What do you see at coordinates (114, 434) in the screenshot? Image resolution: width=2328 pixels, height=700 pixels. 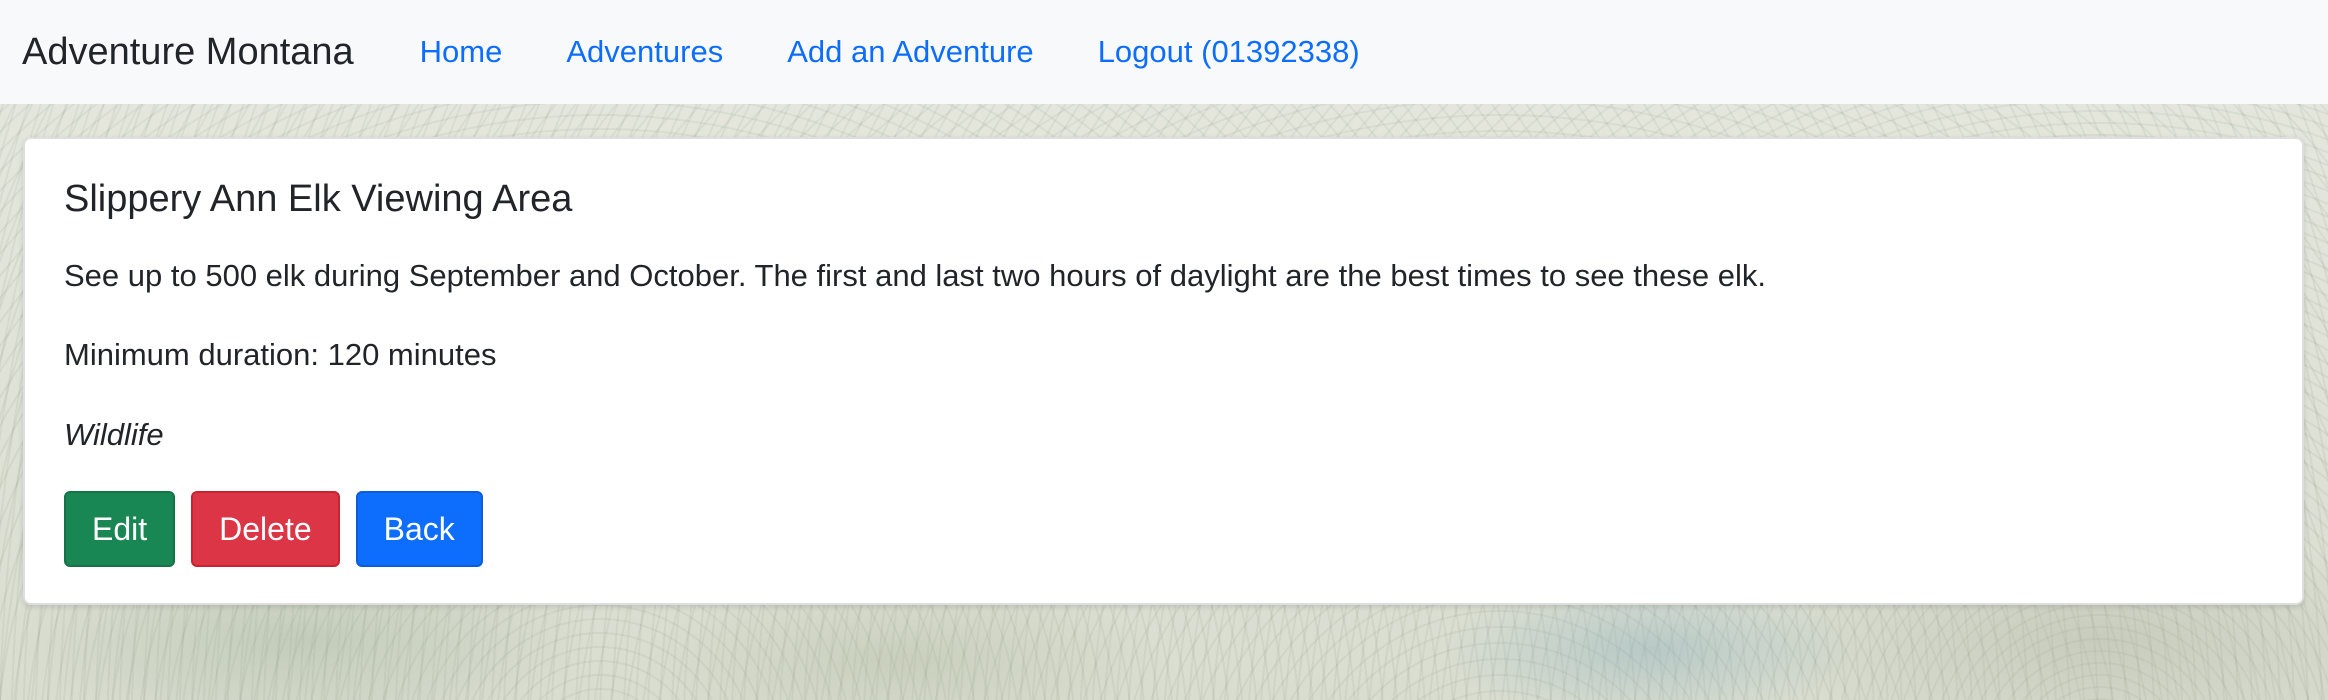 I see `adventure-category: Wildlife` at bounding box center [114, 434].